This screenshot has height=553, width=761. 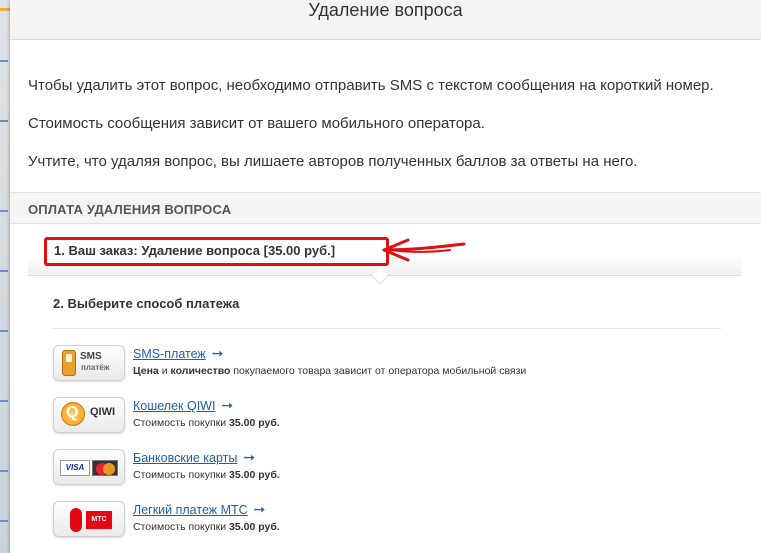 I want to click on bank-cards-icon: VISA, so click(x=89, y=467).